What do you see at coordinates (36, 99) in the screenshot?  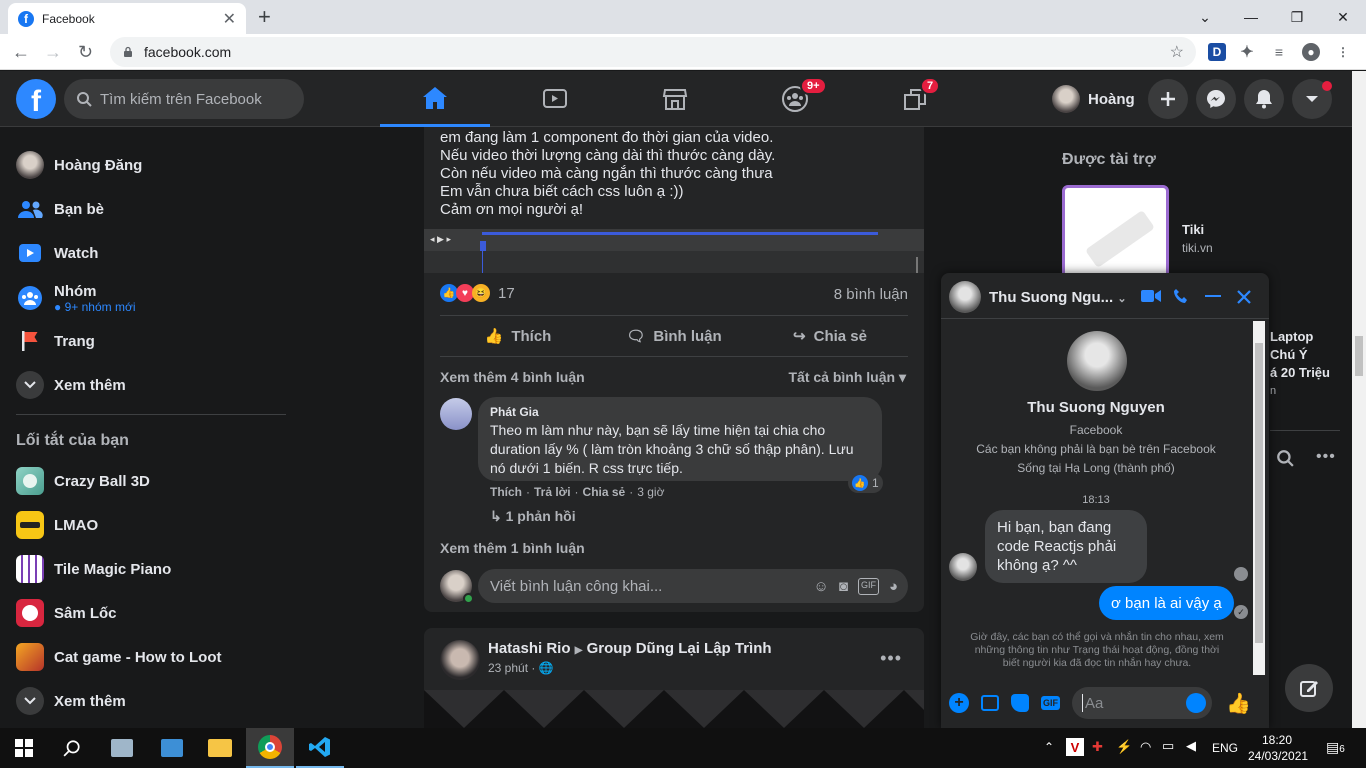 I see `facebook-logo: f` at bounding box center [36, 99].